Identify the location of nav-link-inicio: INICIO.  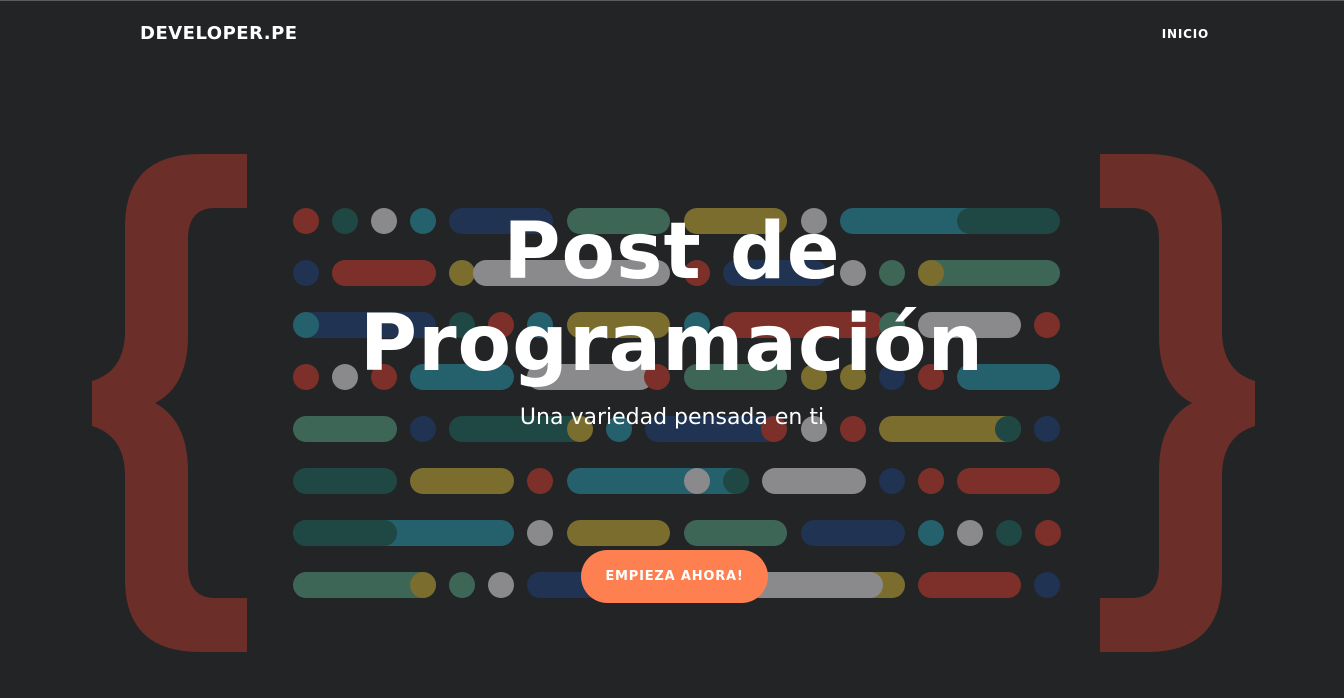
(1185, 34).